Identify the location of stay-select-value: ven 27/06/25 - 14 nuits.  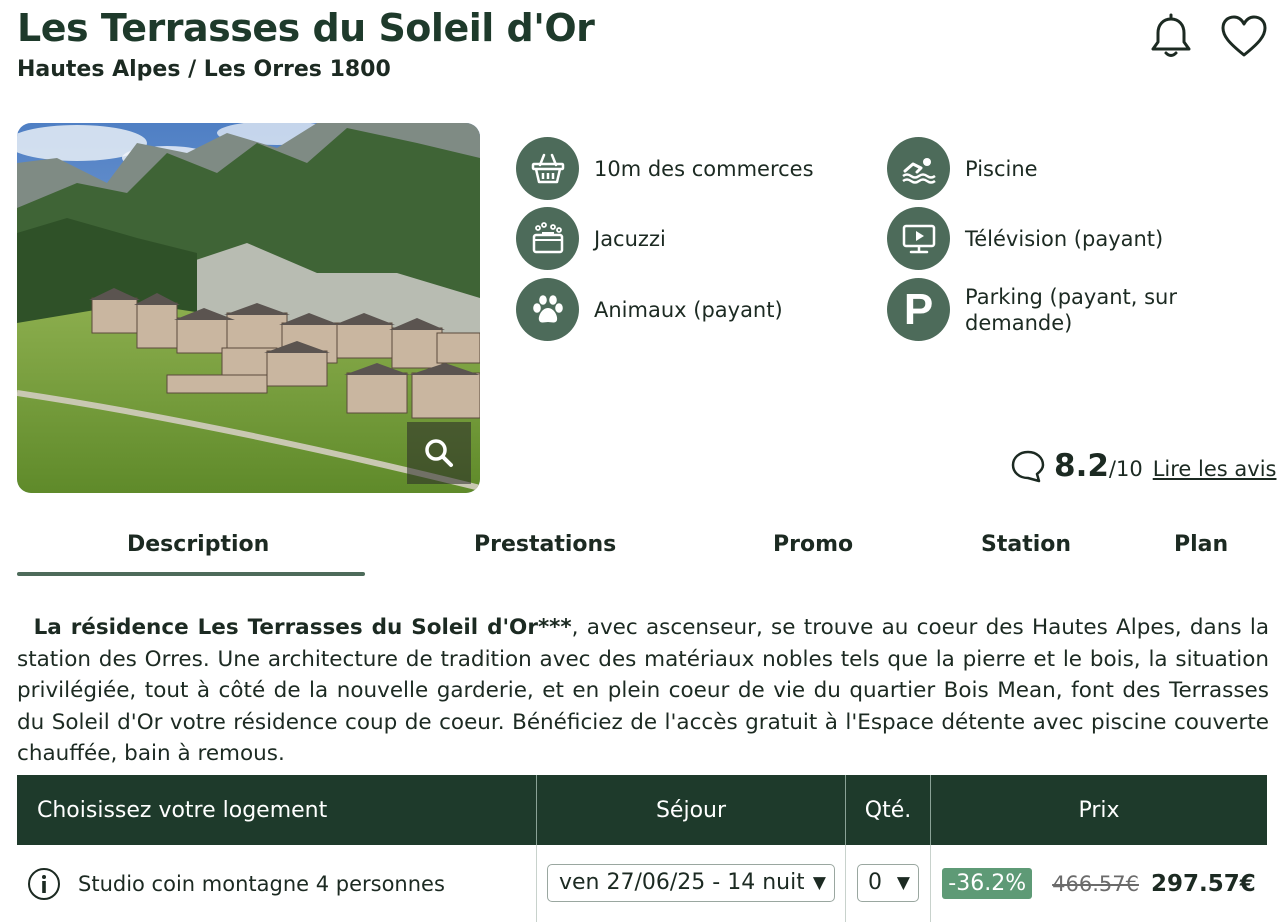
(681, 882).